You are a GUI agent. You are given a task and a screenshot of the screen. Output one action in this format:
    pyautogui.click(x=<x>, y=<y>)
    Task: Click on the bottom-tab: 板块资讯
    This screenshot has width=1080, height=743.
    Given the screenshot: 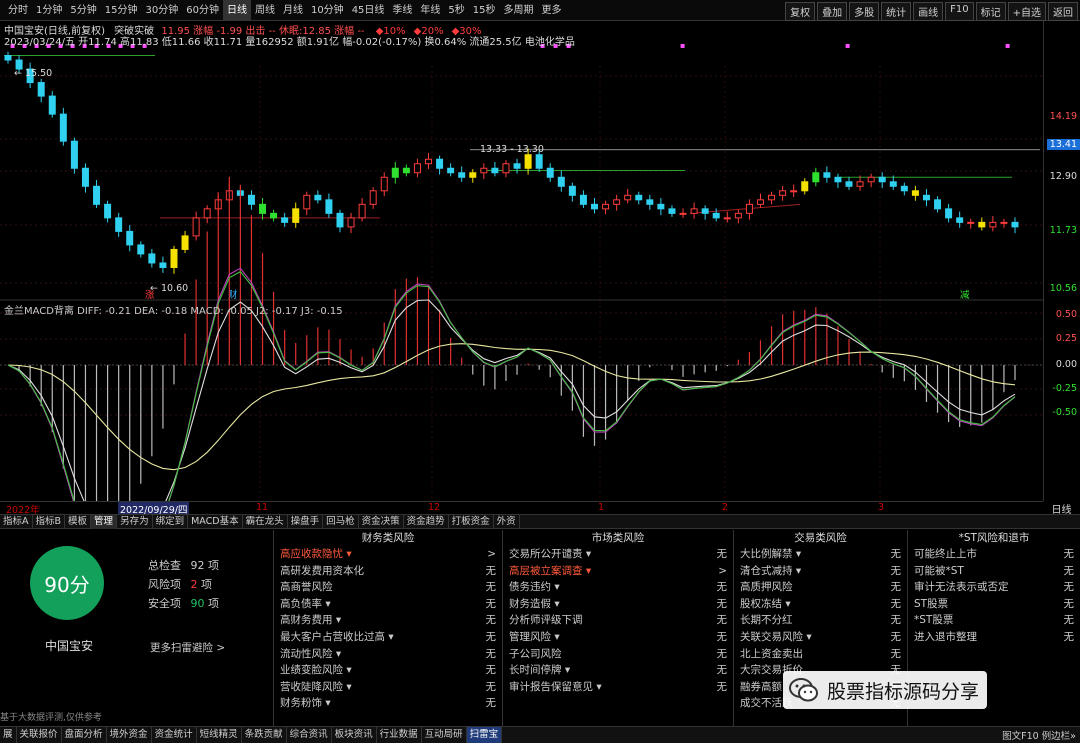 What is the action you would take?
    pyautogui.click(x=354, y=735)
    